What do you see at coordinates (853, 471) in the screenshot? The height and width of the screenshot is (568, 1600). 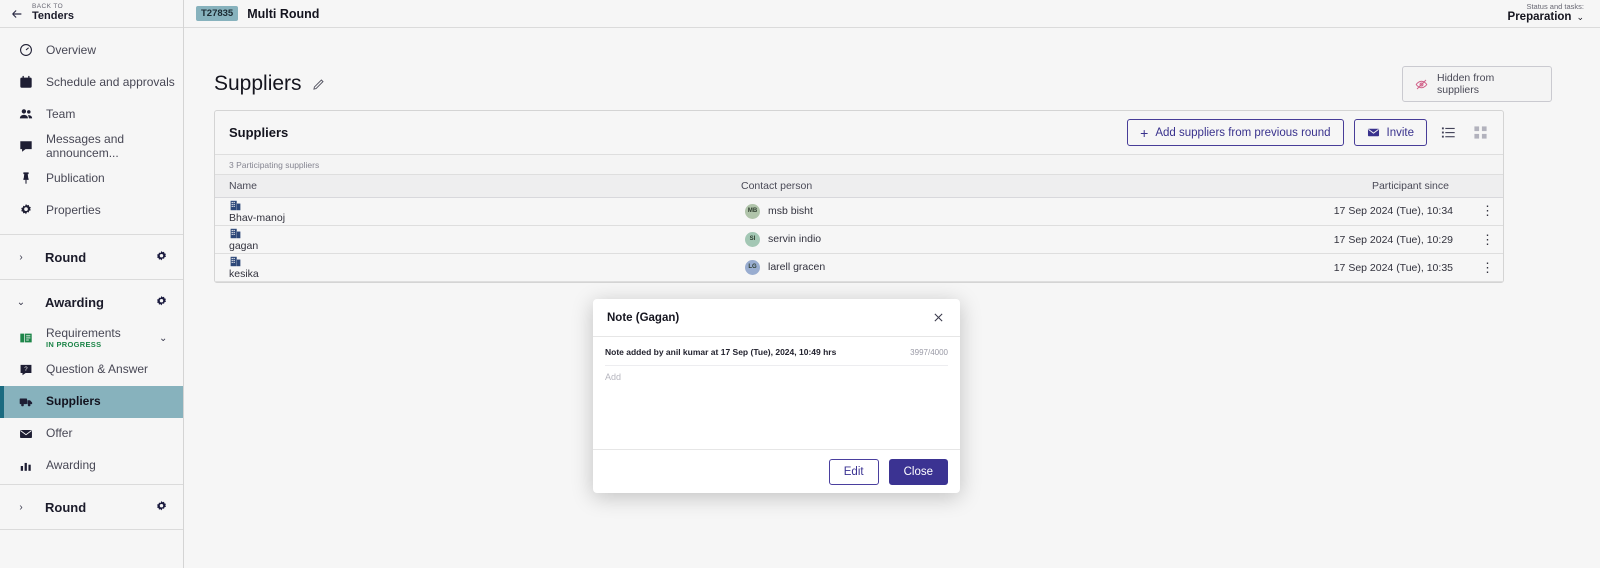 I see `edit-button: Edit` at bounding box center [853, 471].